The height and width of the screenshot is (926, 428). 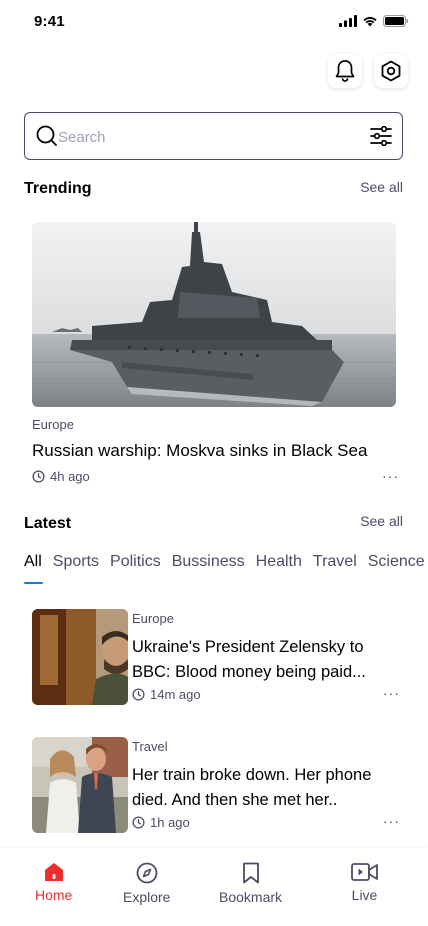 I want to click on home-icon, so click(x=53, y=872).